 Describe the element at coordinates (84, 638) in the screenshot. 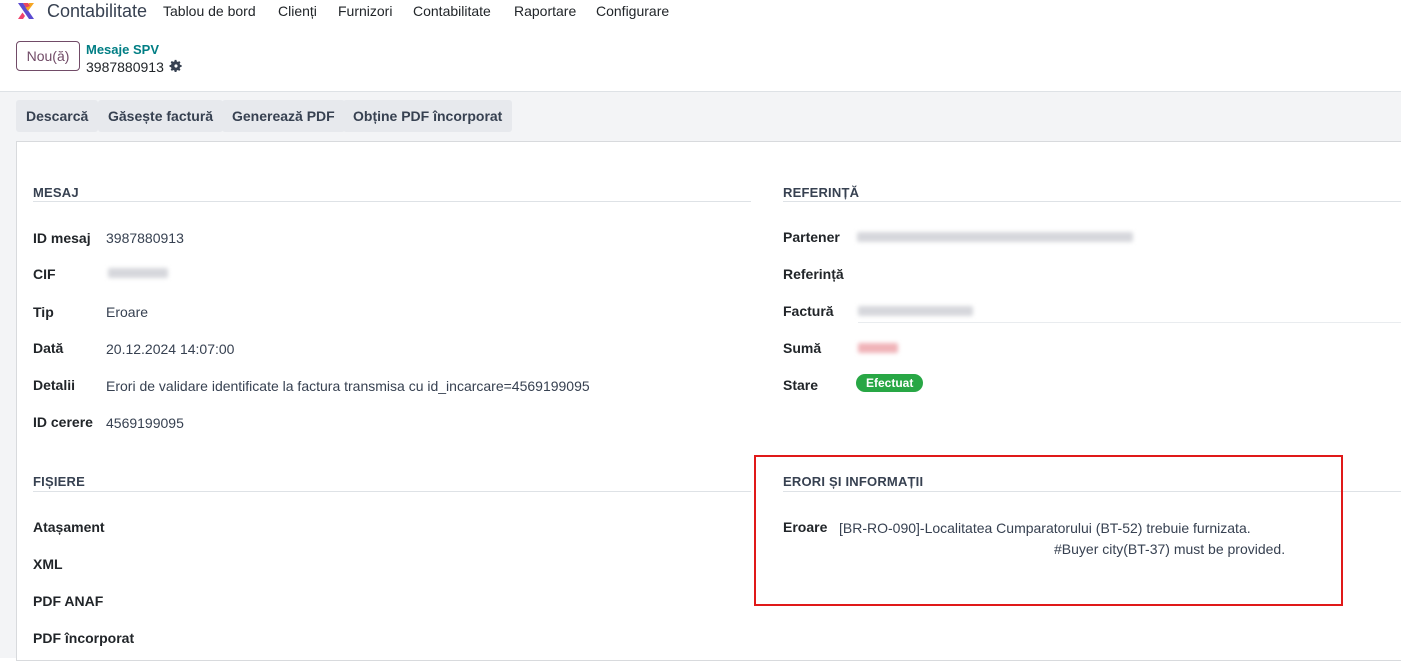

I see `label-pdf-incorporat: PDF încorporat` at that location.